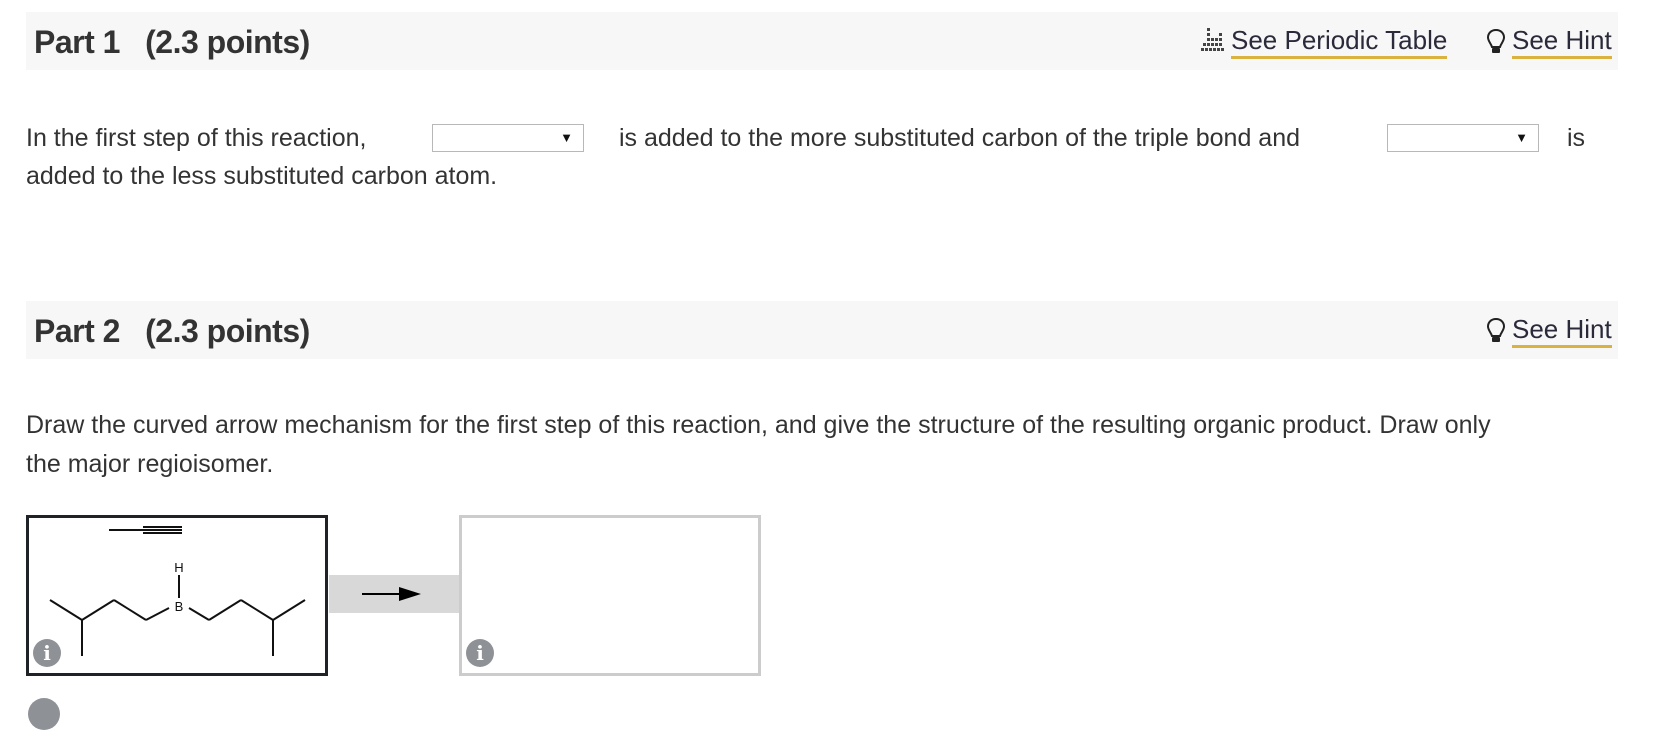 Image resolution: width=1674 pixels, height=730 pixels. I want to click on part1-dropdown-1: ▼, so click(508, 138).